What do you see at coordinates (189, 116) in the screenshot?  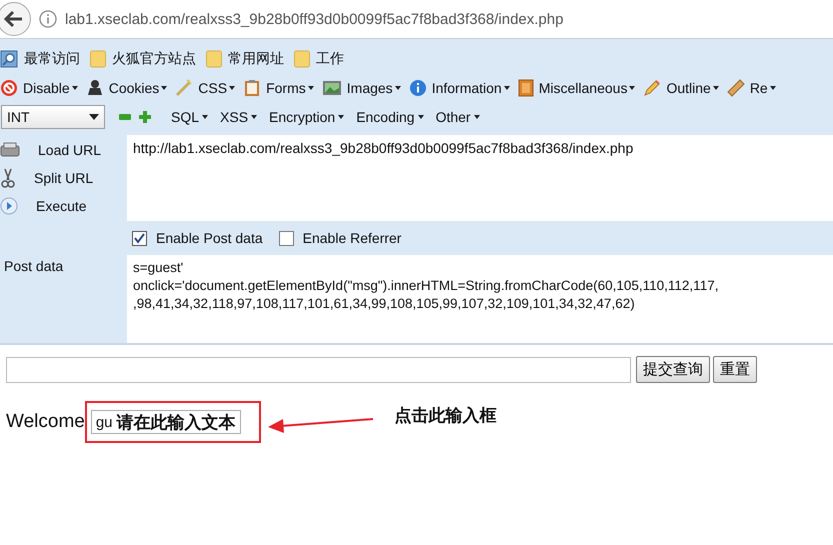 I see `hackbar-menu: SQL` at bounding box center [189, 116].